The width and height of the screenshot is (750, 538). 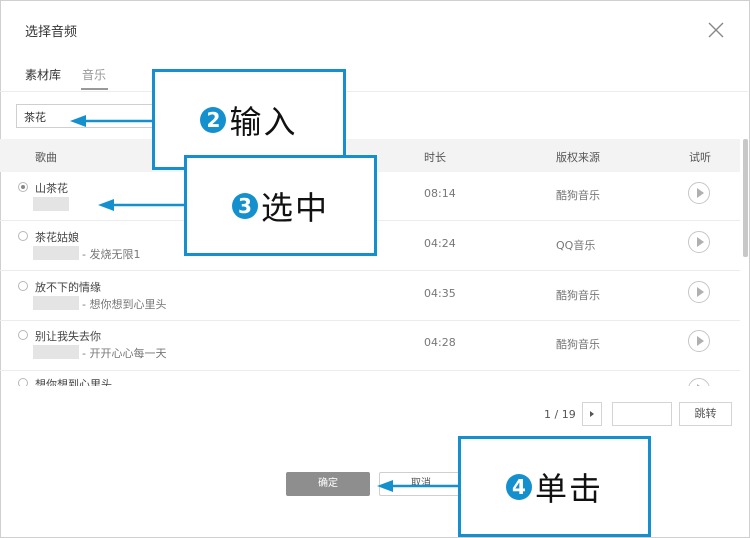 I want to click on song-duration: 04:35, so click(x=440, y=293).